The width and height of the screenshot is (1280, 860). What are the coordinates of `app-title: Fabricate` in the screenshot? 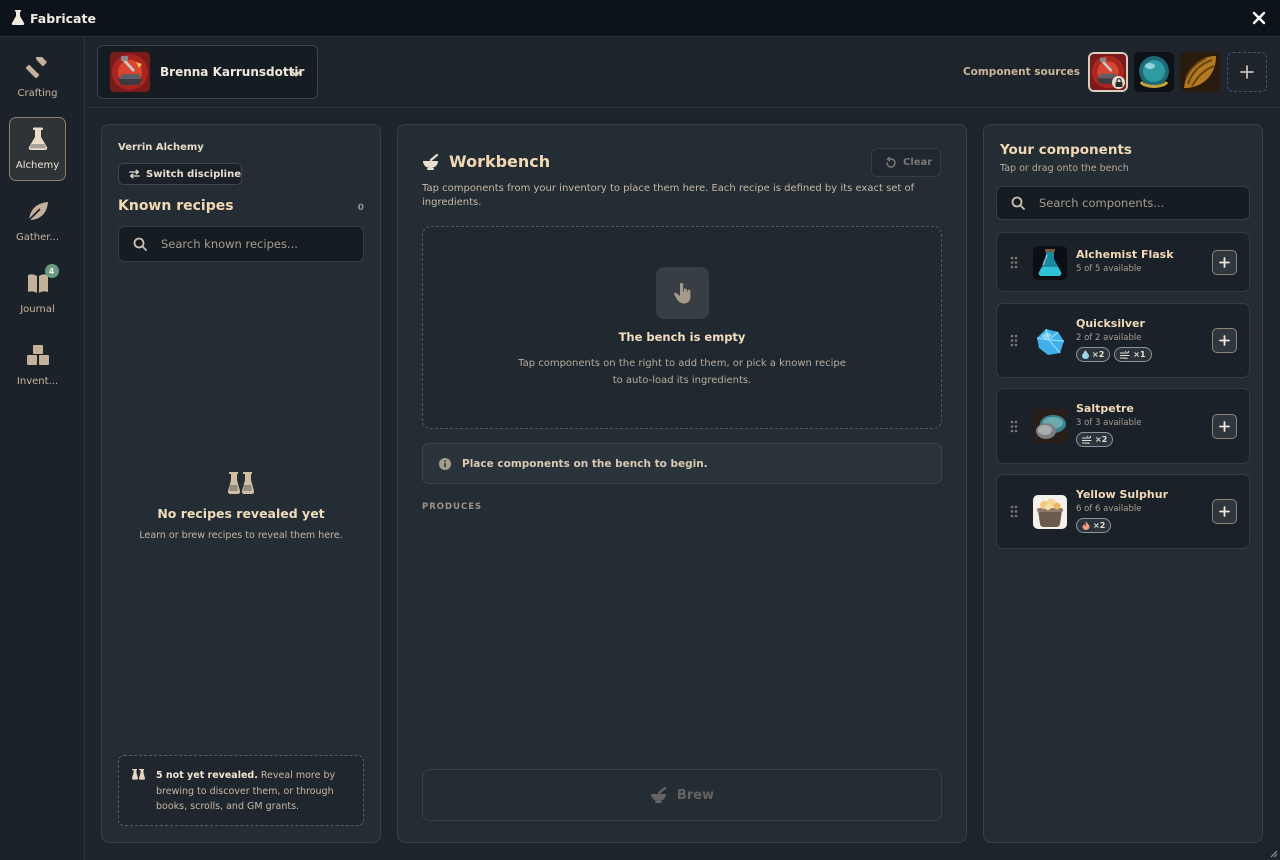 It's located at (63, 18).